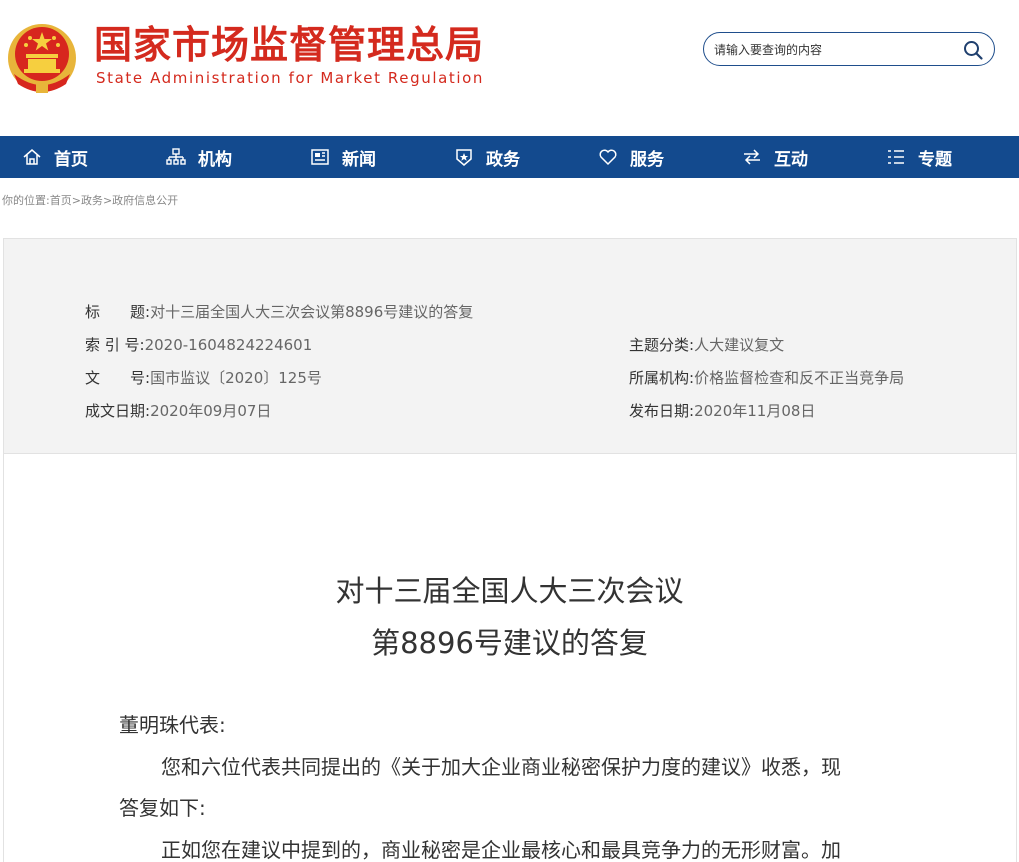  I want to click on meta-value: 2020年09月07日, so click(211, 411).